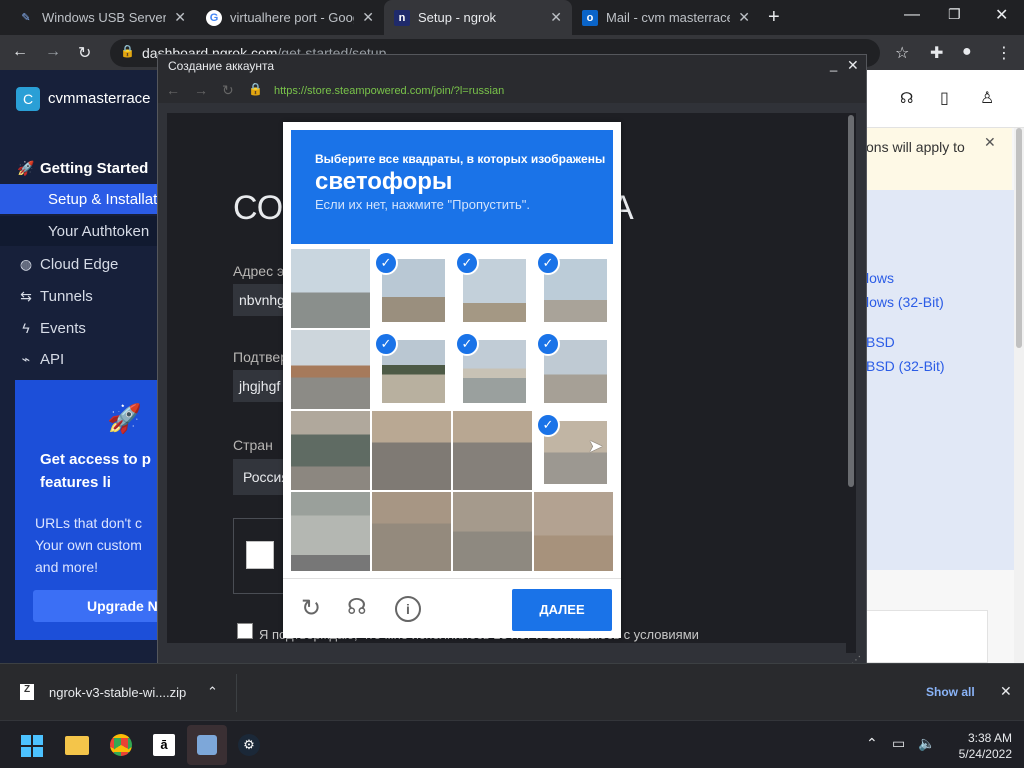 The image size is (1024, 768). I want to click on google-icon: G, so click(214, 17).